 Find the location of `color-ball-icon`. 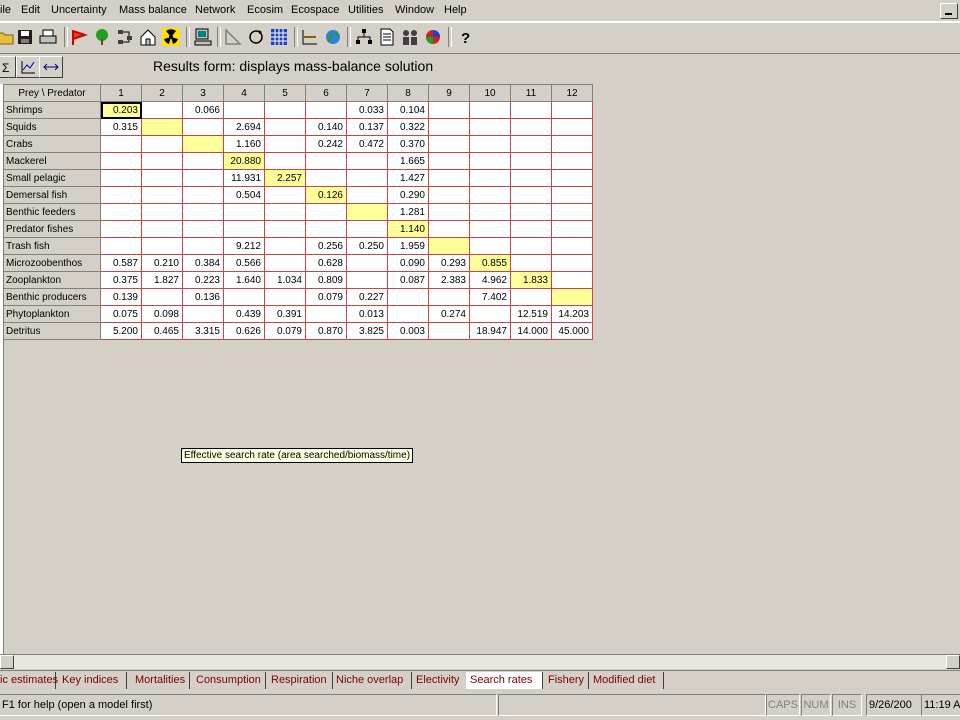

color-ball-icon is located at coordinates (433, 37).